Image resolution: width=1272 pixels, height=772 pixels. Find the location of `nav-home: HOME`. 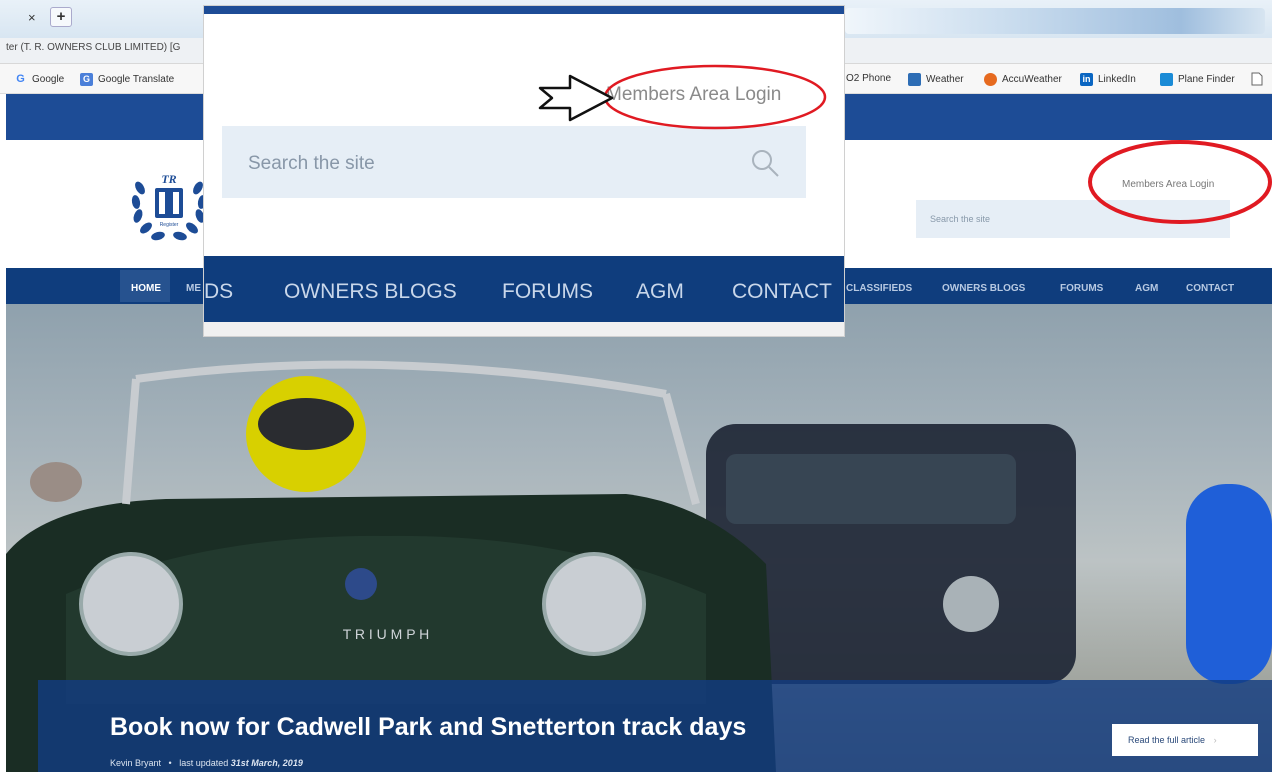

nav-home: HOME is located at coordinates (146, 288).